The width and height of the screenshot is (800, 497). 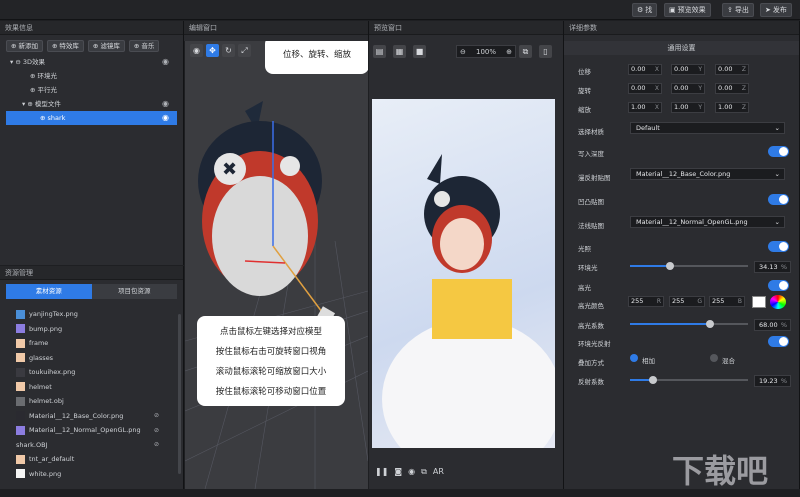 What do you see at coordinates (419, 51) in the screenshot?
I see `camera-icon: ■` at bounding box center [419, 51].